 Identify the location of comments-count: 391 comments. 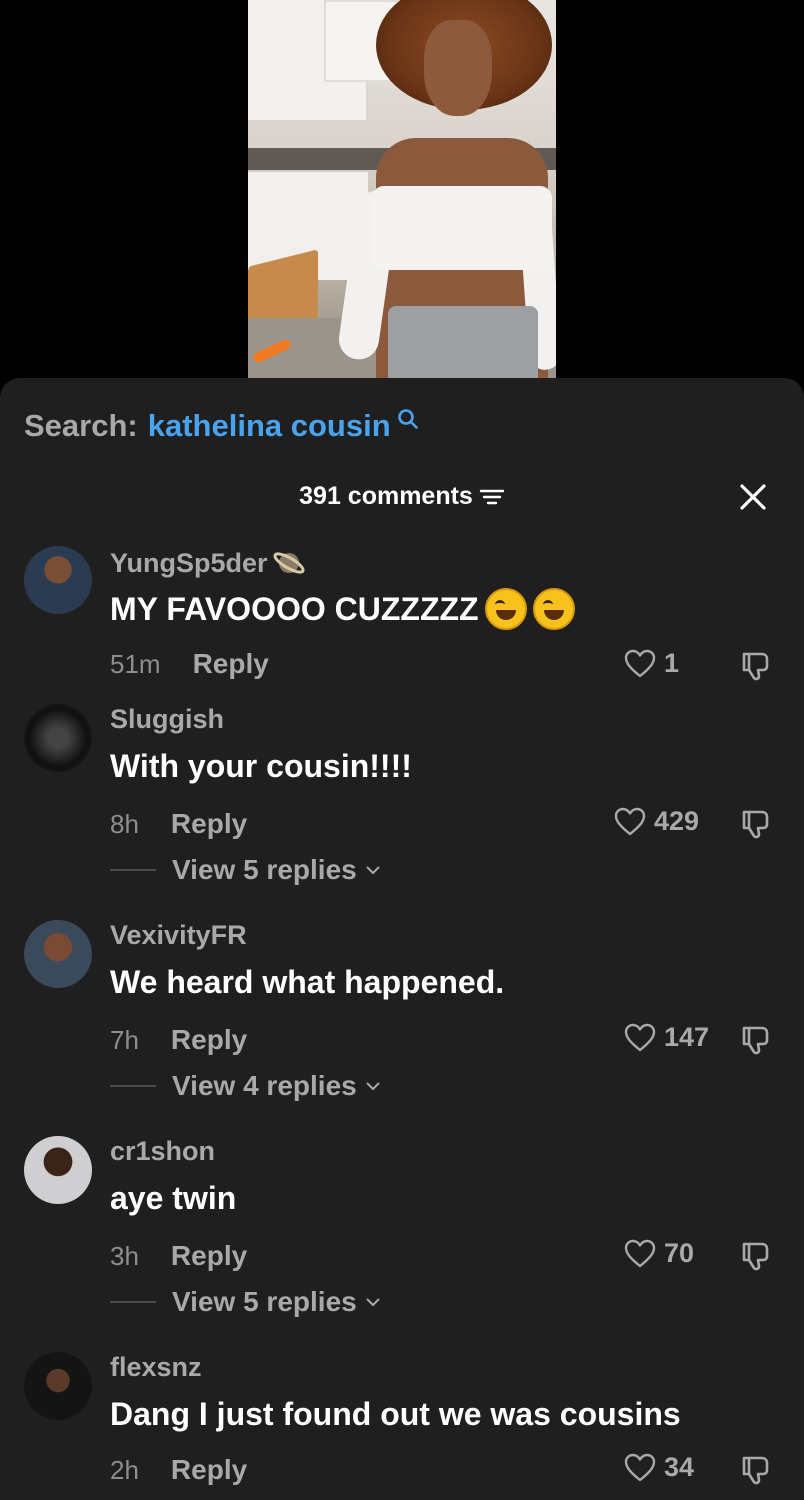
(386, 496).